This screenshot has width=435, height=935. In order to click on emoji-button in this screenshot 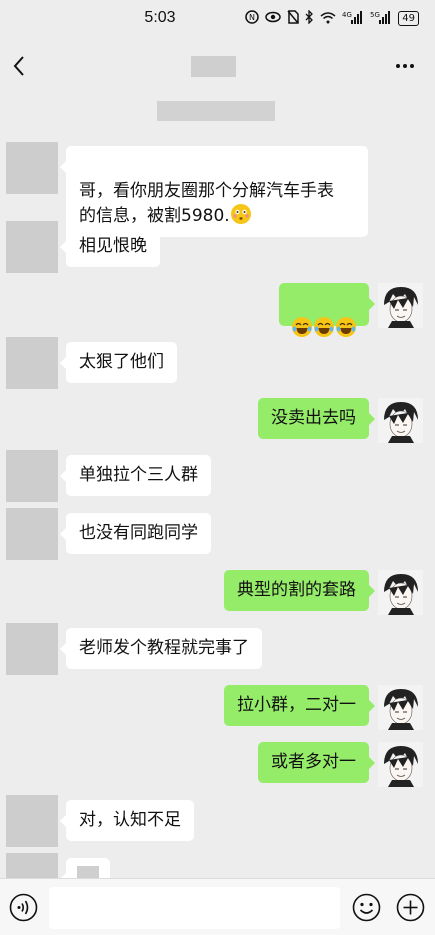, I will do `click(366, 907)`.